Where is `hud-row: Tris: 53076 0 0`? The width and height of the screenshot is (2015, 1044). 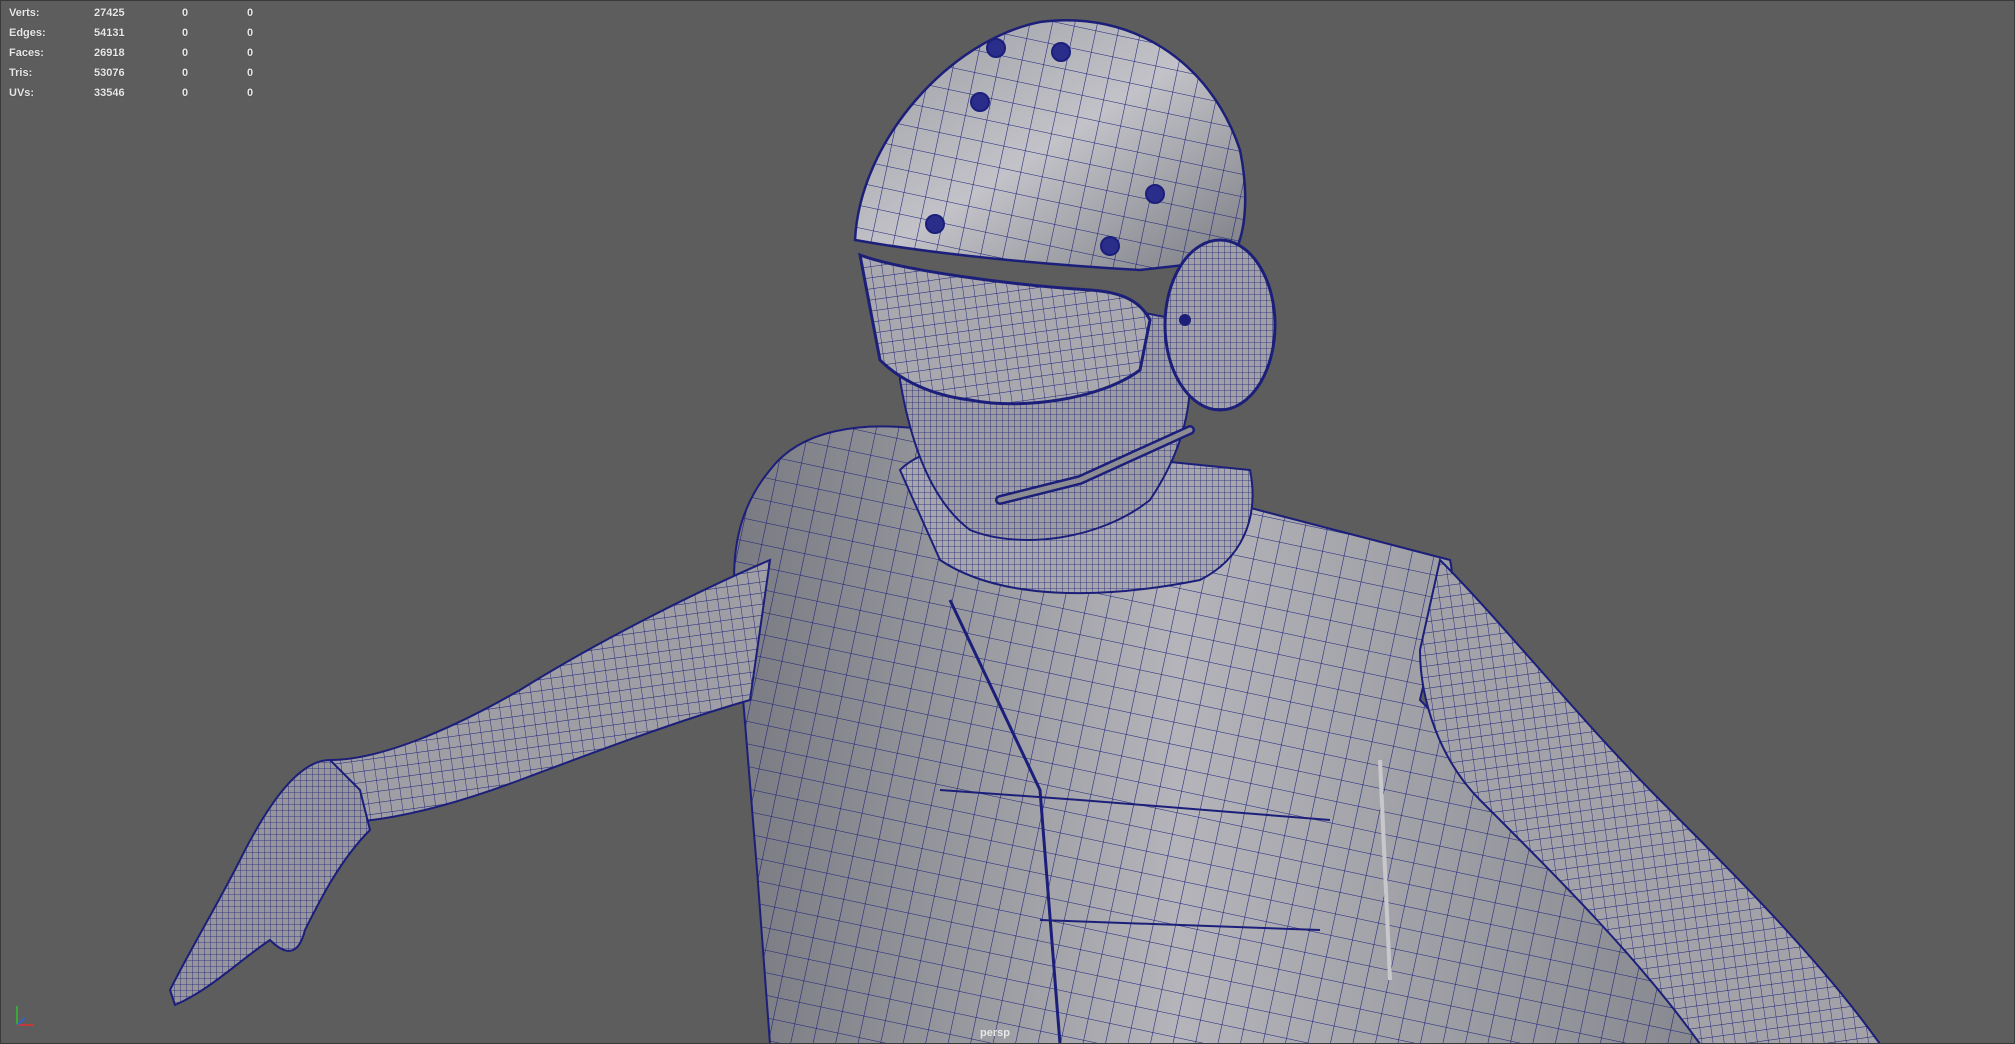
hud-row: Tris: 53076 0 0 is located at coordinates (139, 73).